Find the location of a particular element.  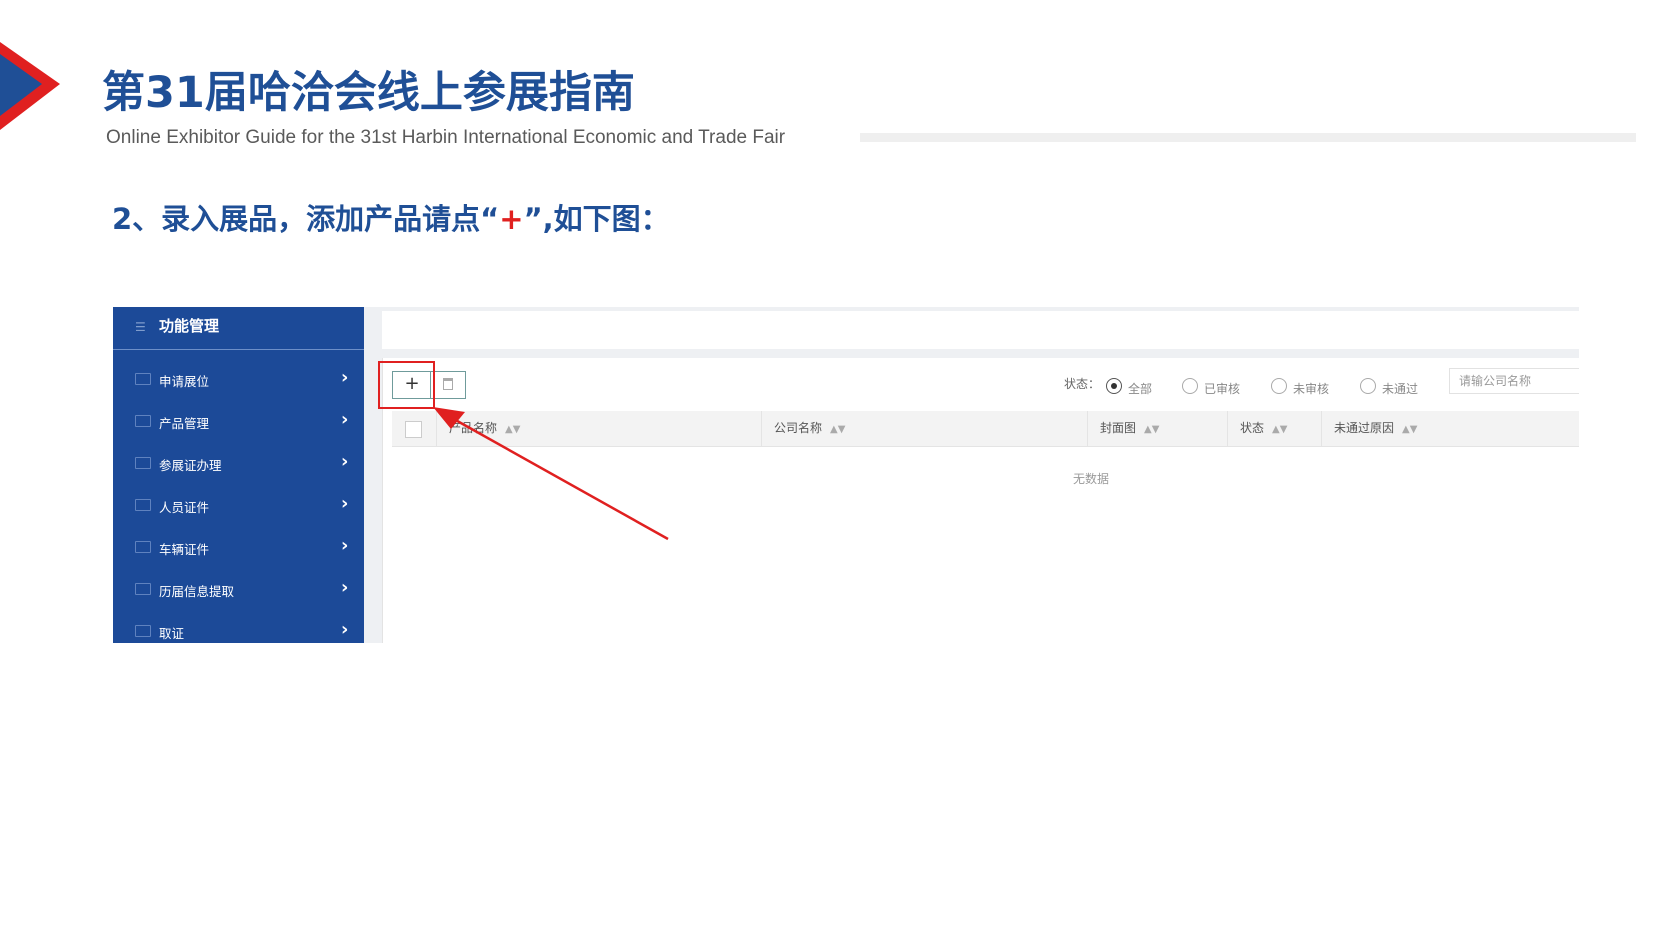

step-plus-sign: + is located at coordinates (511, 219).